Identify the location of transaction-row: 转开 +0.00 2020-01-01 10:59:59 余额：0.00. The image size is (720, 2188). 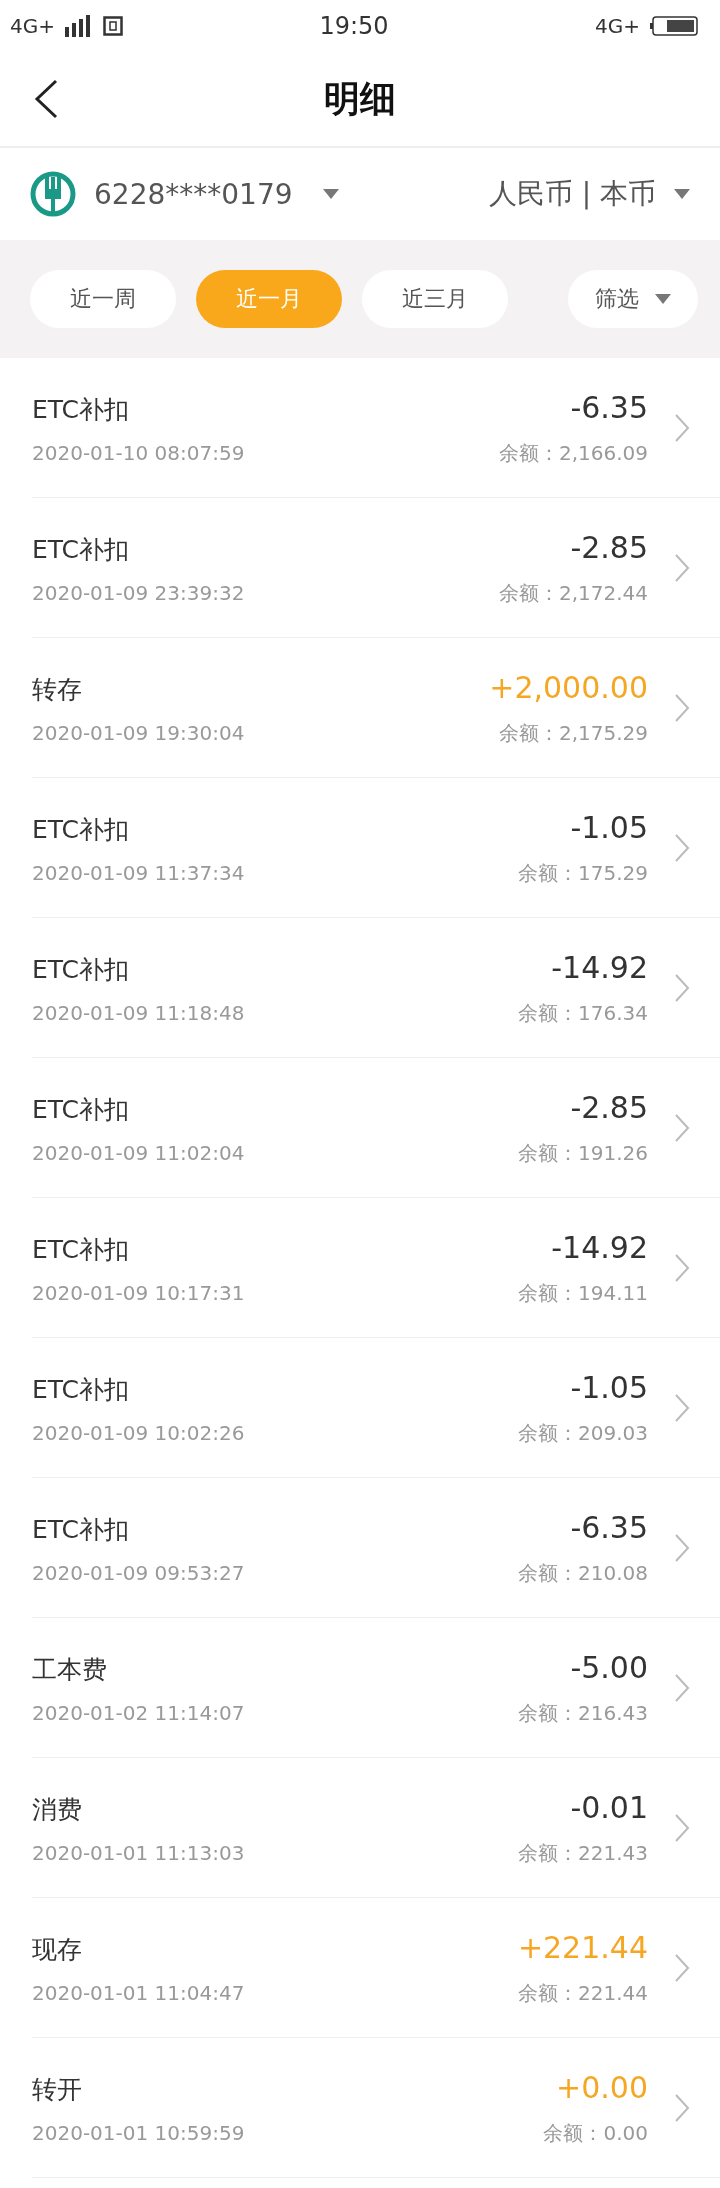
(360, 2108).